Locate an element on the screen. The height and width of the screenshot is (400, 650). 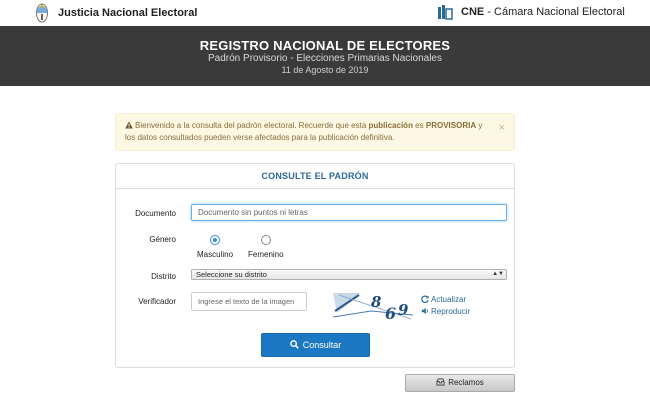
panel-title: CONSULTE EL PADRÓN is located at coordinates (315, 176).